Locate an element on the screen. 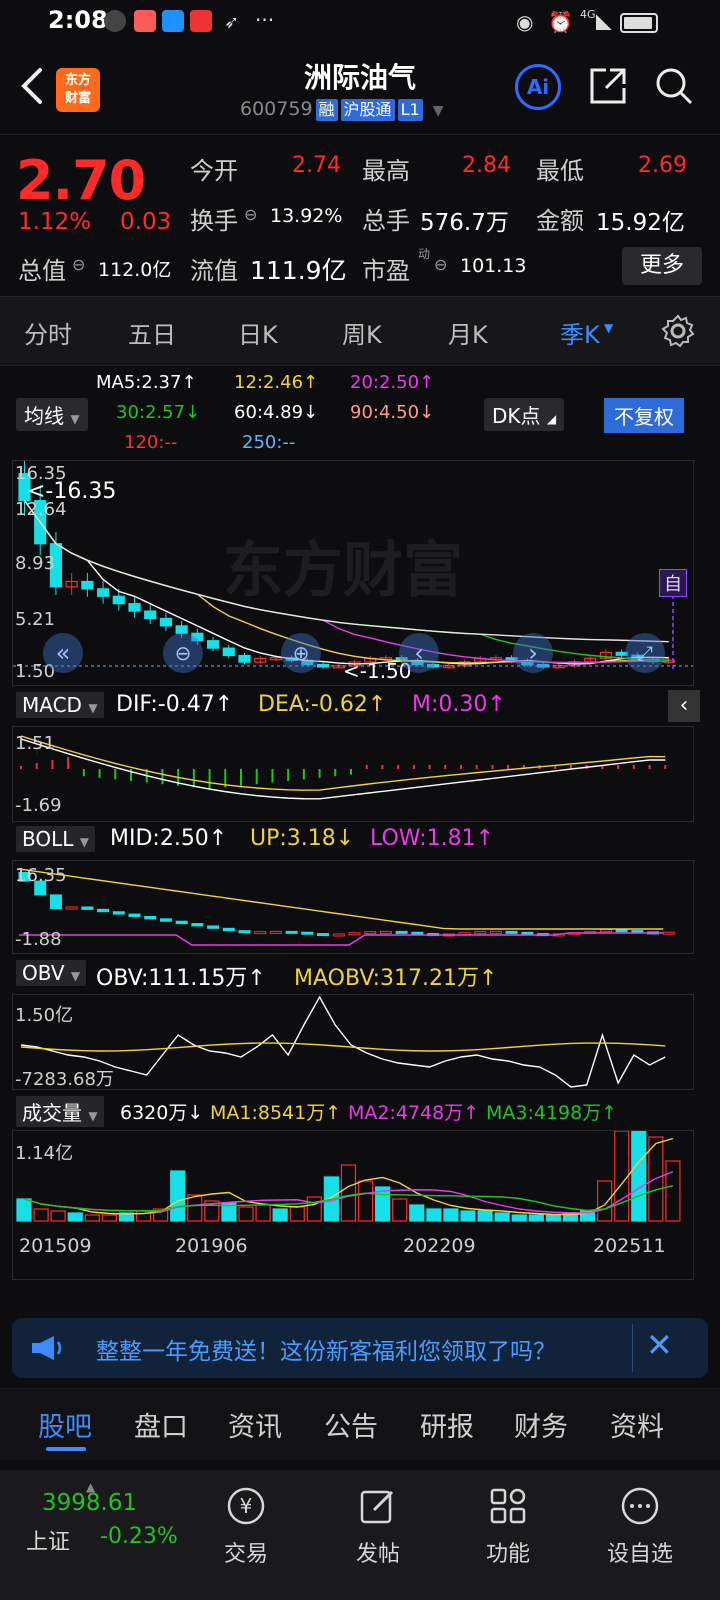 This screenshot has width=720, height=1600. volume-canvas is located at coordinates (348, 1176).